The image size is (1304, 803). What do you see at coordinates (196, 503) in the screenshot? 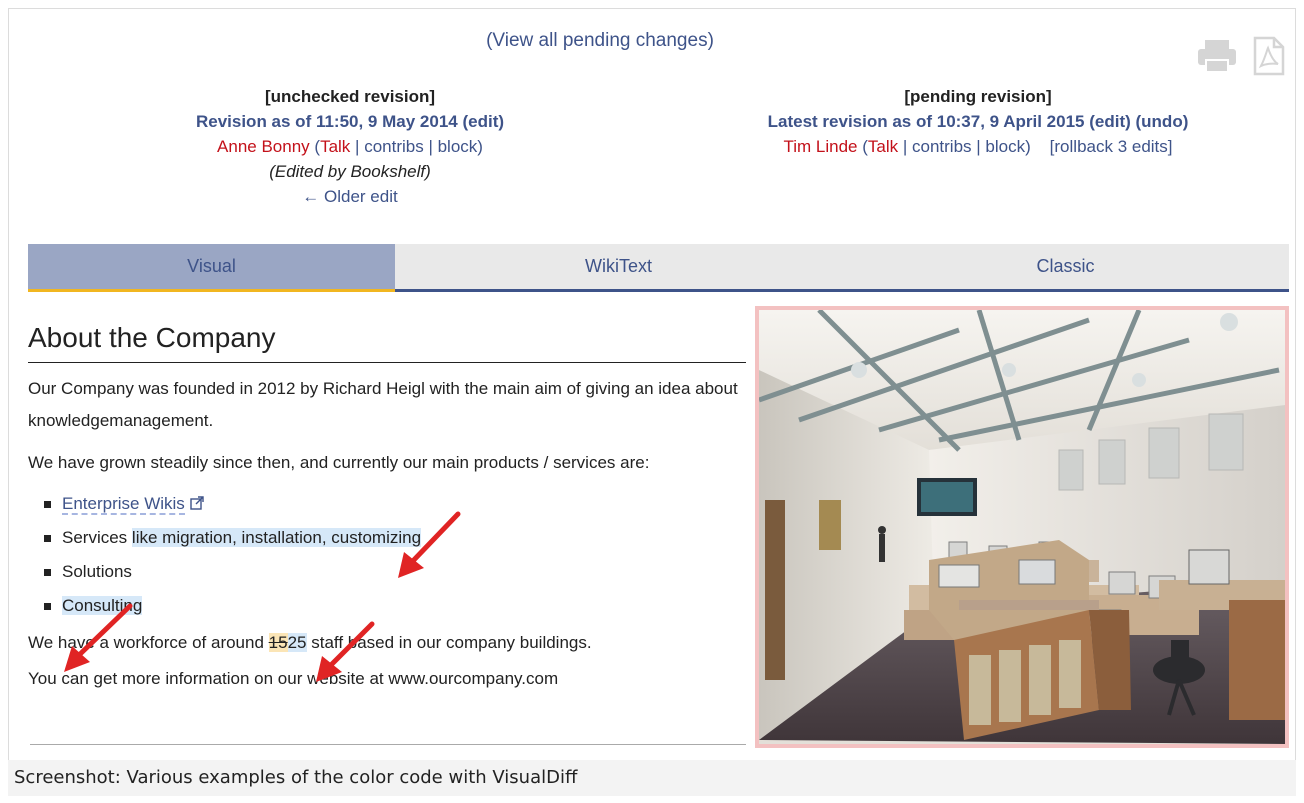
I see `external-link-icon` at bounding box center [196, 503].